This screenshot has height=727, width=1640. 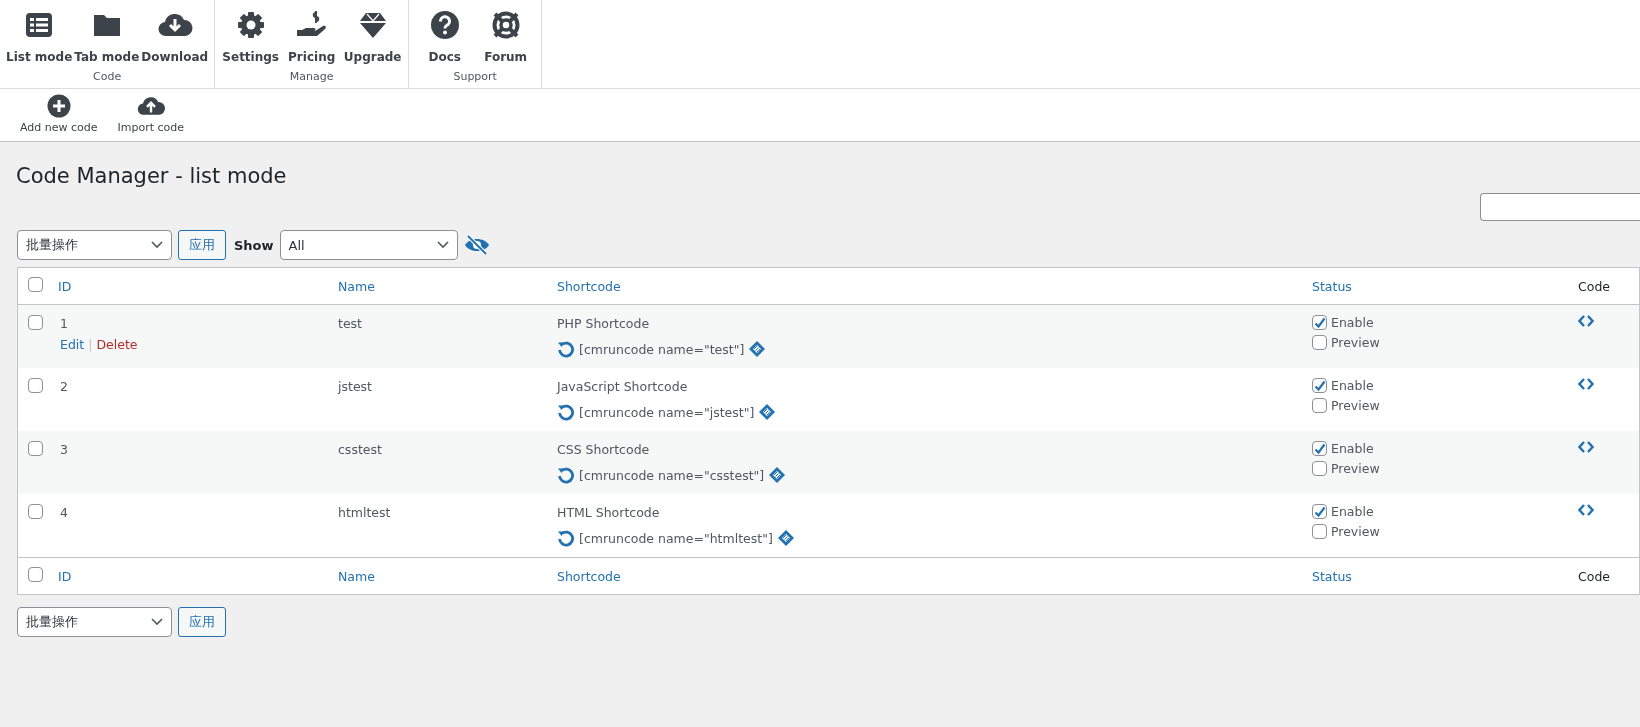 What do you see at coordinates (175, 35) in the screenshot?
I see `toolbar-button: Download` at bounding box center [175, 35].